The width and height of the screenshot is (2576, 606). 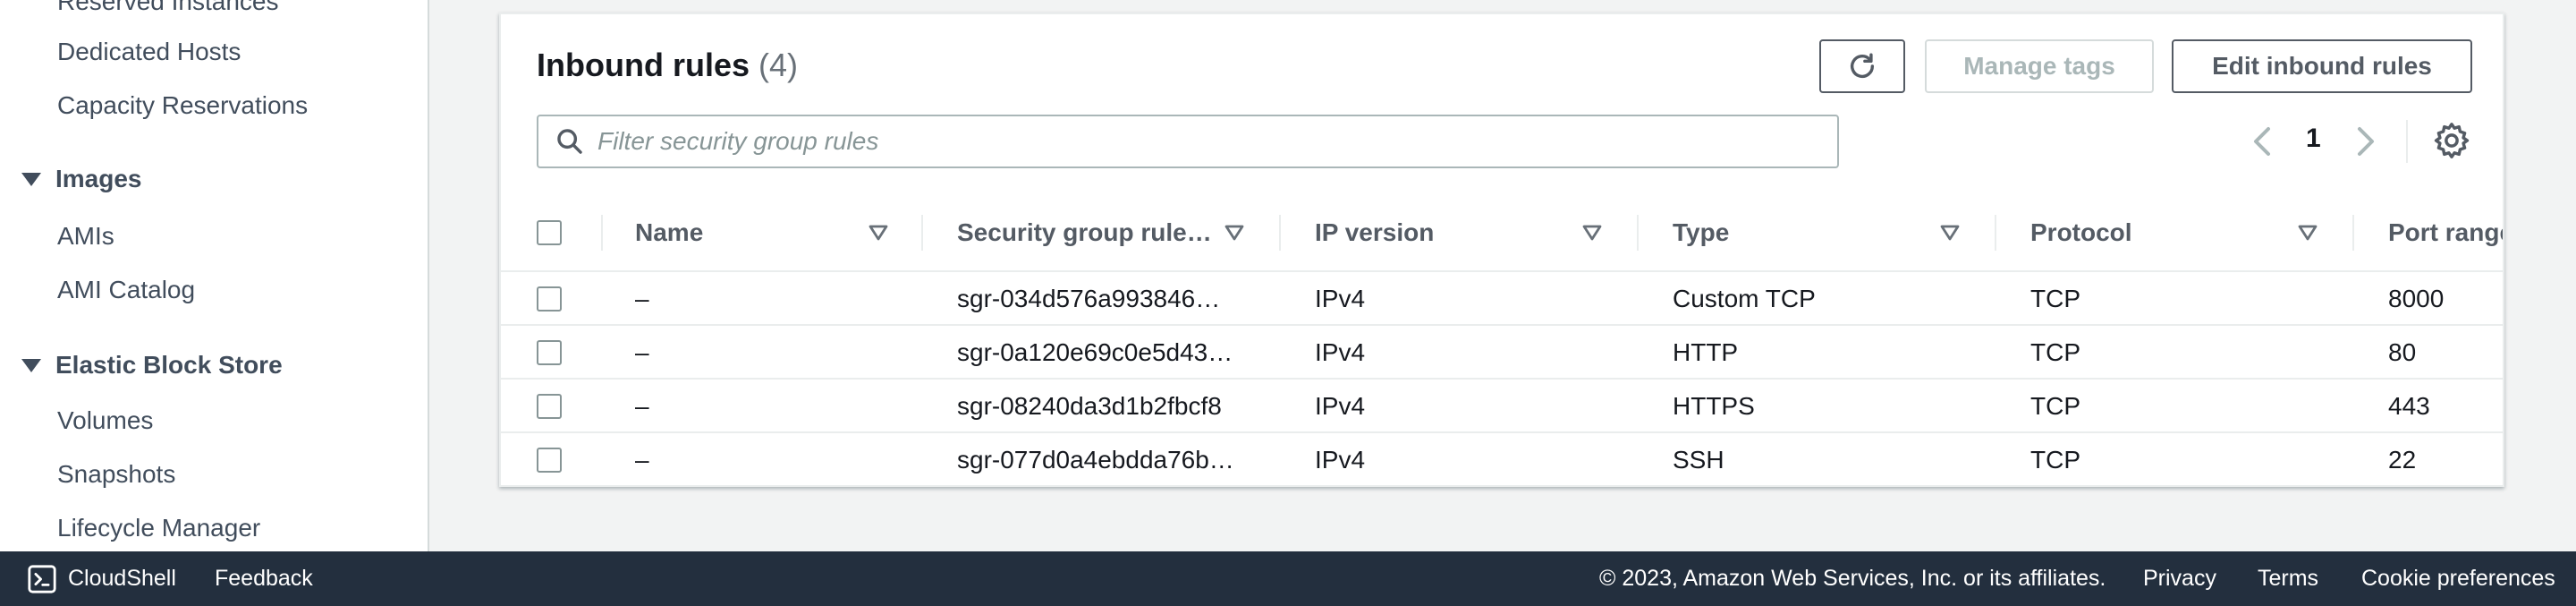 What do you see at coordinates (169, 365) in the screenshot?
I see `sidebar-section-label: Elastic Block Store` at bounding box center [169, 365].